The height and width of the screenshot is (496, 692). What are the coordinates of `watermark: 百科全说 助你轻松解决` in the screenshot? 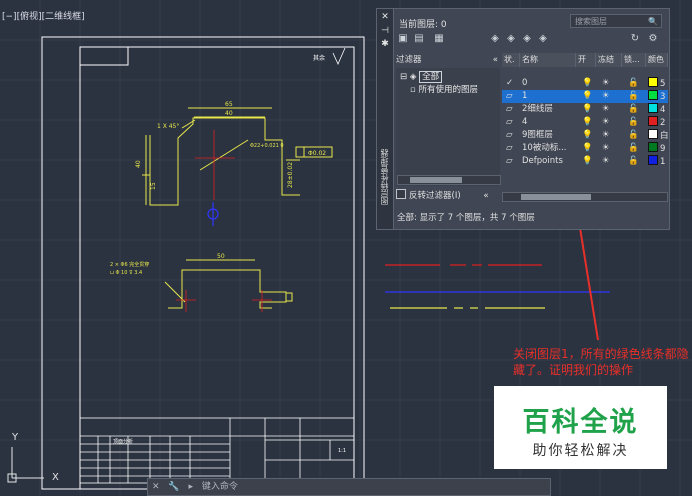 It's located at (580, 427).